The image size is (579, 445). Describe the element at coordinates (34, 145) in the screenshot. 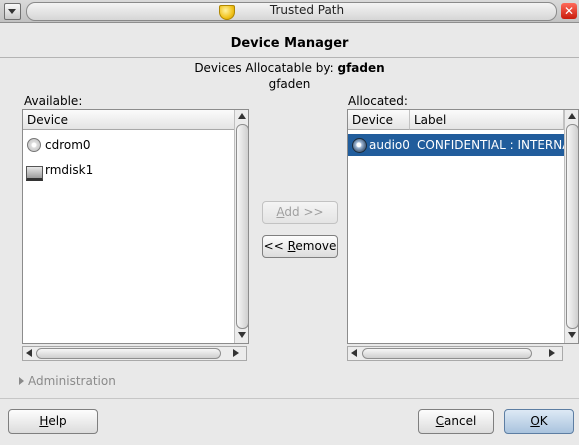

I see `cdrom-icon` at that location.